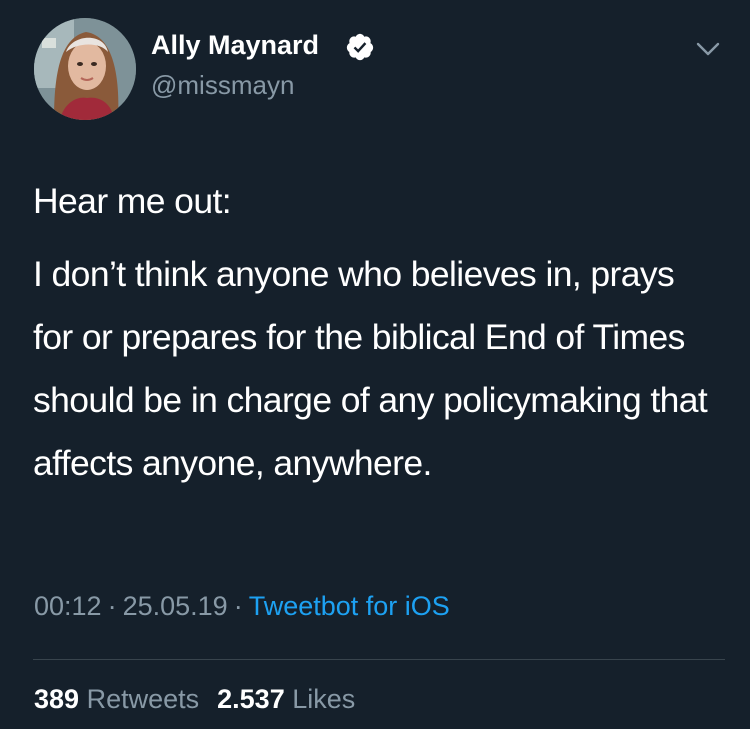 Image resolution: width=750 pixels, height=729 pixels. What do you see at coordinates (251, 699) in the screenshot?
I see `likes-count: 2.537` at bounding box center [251, 699].